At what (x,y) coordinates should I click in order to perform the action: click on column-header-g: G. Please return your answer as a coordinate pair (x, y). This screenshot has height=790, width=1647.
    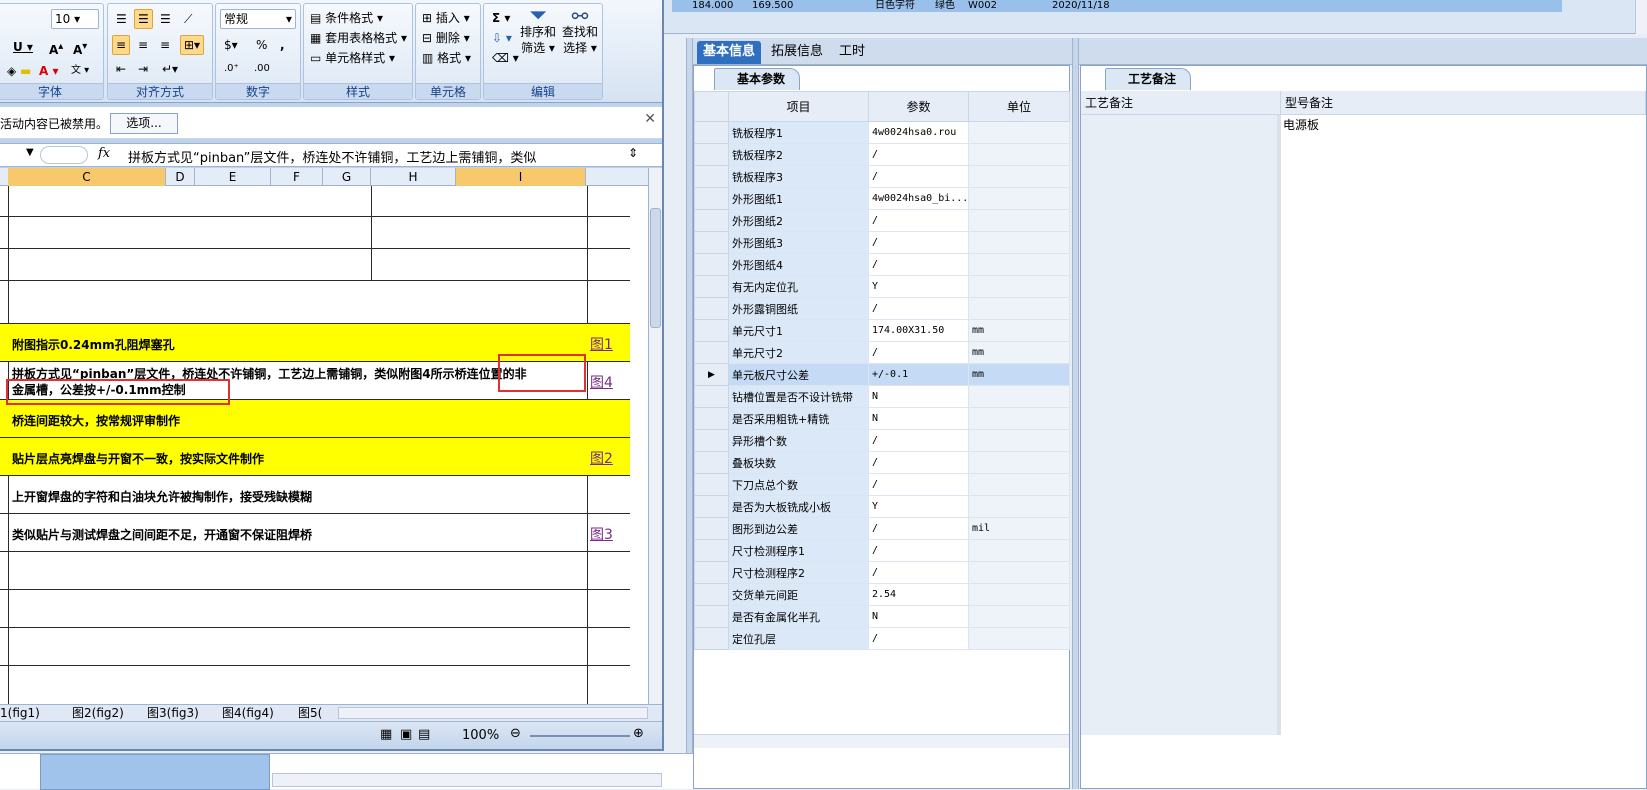
    Looking at the image, I should click on (347, 177).